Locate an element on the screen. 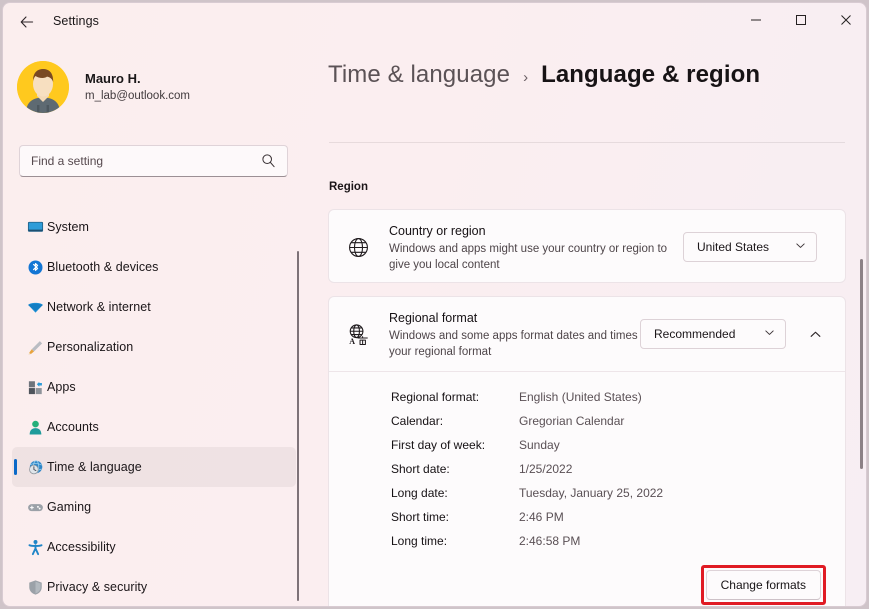 The image size is (869, 609). sidebar-item-bluetooth-devices: Bluetooth & devices is located at coordinates (154, 267).